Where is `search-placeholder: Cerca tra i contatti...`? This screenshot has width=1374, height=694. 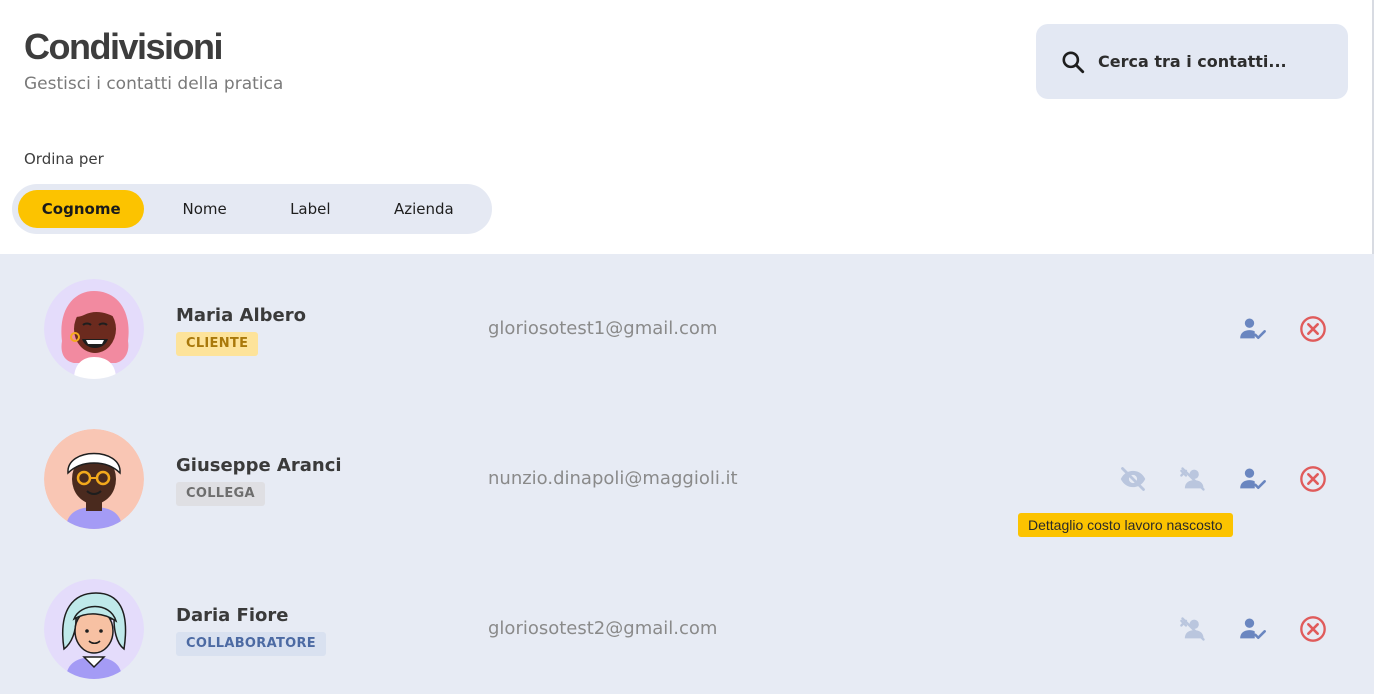 search-placeholder: Cerca tra i contatti... is located at coordinates (1192, 61).